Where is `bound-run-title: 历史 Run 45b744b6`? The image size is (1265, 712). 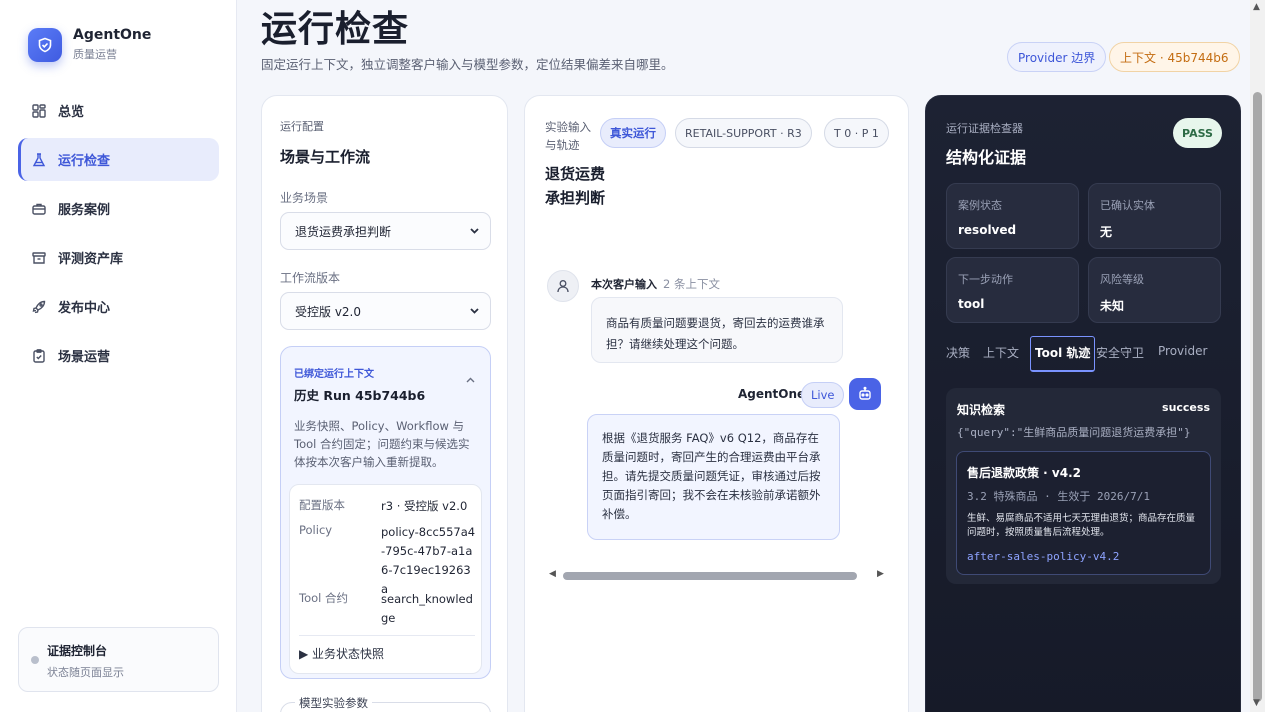 bound-run-title: 历史 Run 45b744b6 is located at coordinates (360, 395).